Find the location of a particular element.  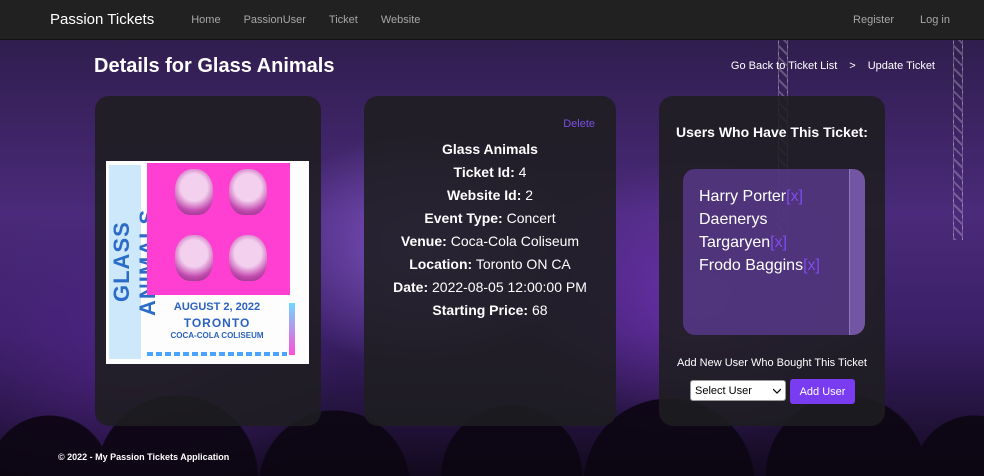

select-user-value: Select User is located at coordinates (723, 390).